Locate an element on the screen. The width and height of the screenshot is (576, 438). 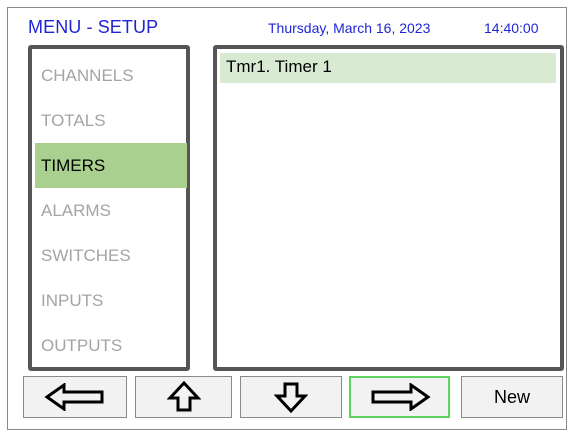
date-display: Thursday, March 16, 2023 is located at coordinates (349, 28).